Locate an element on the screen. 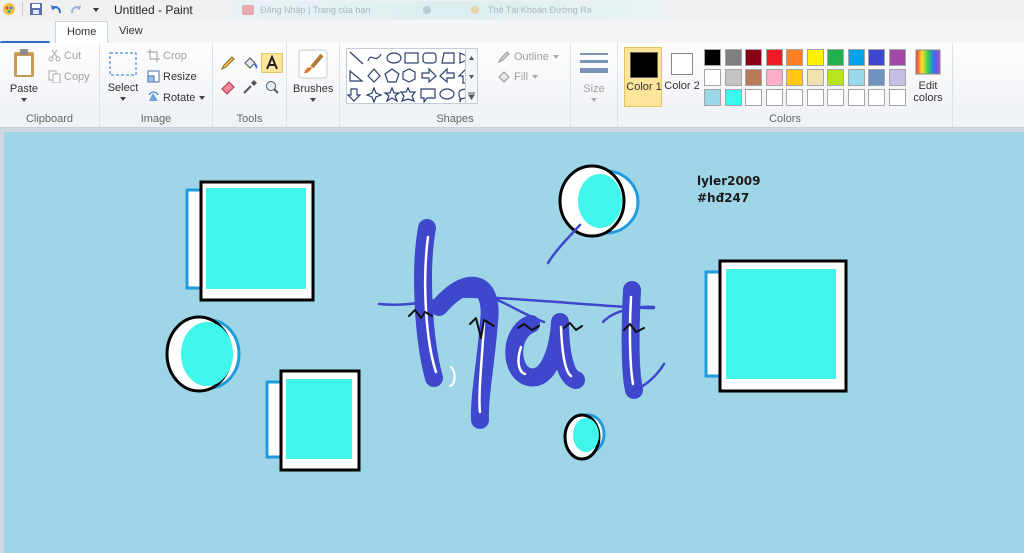 The image size is (1024, 553). edit-colors-label: Edit colors is located at coordinates (928, 92).